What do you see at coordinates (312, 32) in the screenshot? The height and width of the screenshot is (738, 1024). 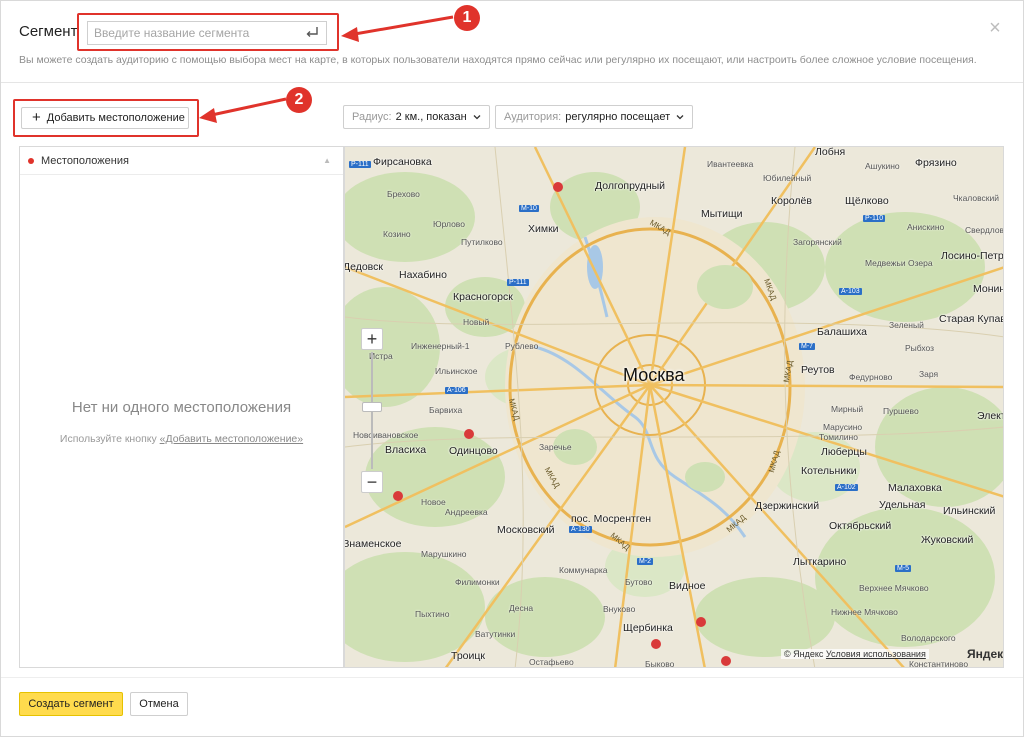 I see `enter-icon` at bounding box center [312, 32].